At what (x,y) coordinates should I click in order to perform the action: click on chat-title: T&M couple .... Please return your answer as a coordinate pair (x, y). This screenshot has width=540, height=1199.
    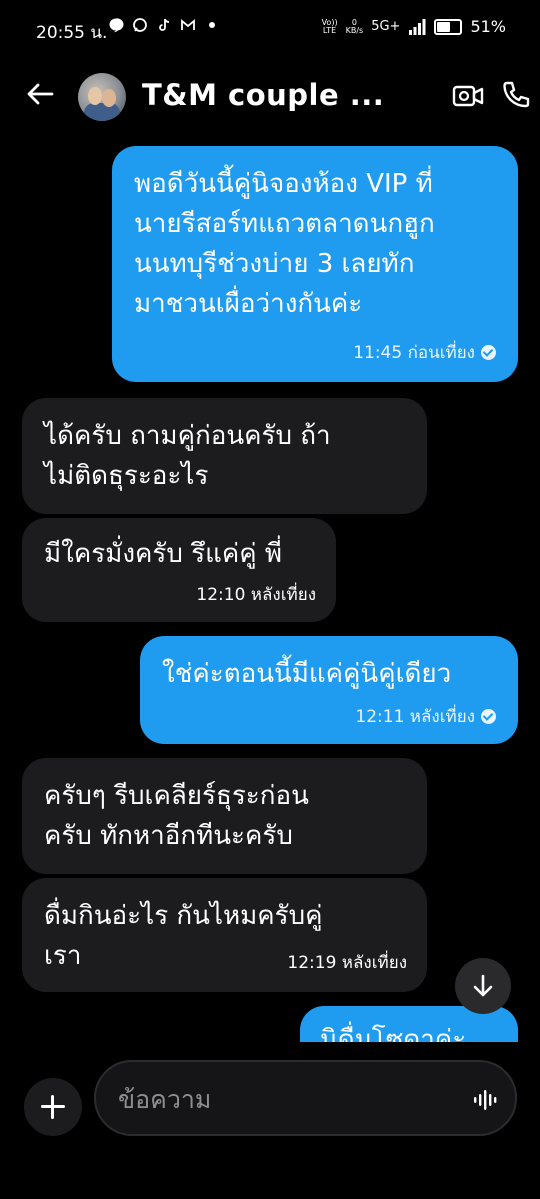
    Looking at the image, I should click on (263, 95).